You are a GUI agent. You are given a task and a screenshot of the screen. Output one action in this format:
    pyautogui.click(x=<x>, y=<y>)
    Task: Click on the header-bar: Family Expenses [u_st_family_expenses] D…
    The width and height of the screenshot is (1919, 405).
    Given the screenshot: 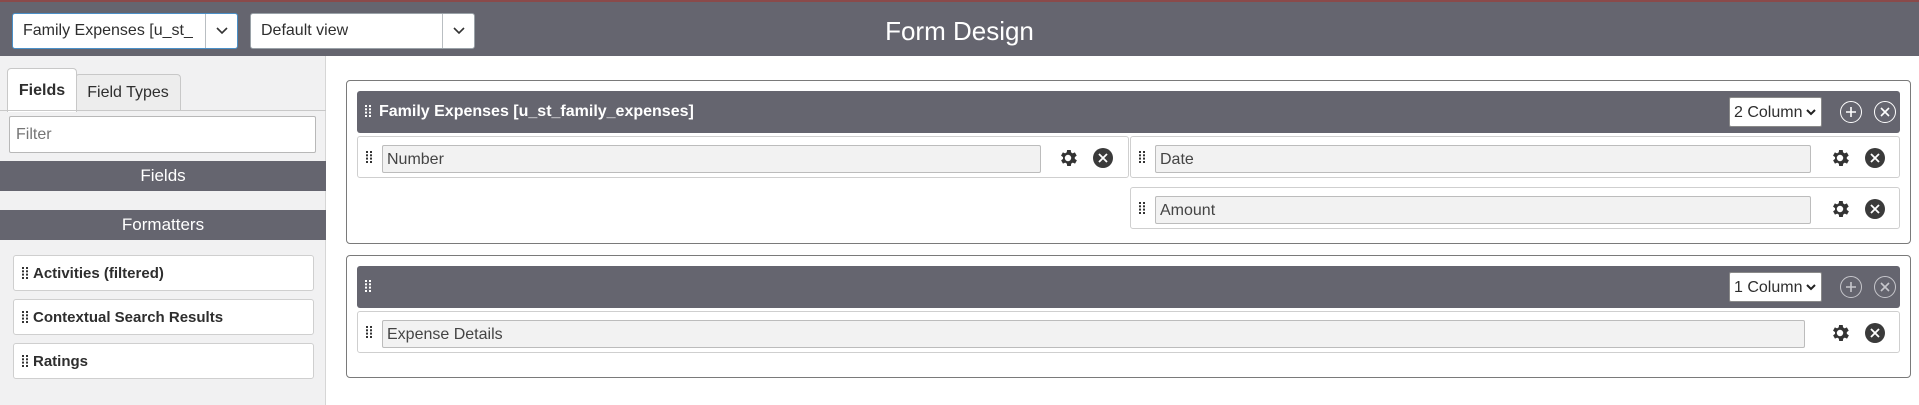 What is the action you would take?
    pyautogui.click(x=959, y=28)
    